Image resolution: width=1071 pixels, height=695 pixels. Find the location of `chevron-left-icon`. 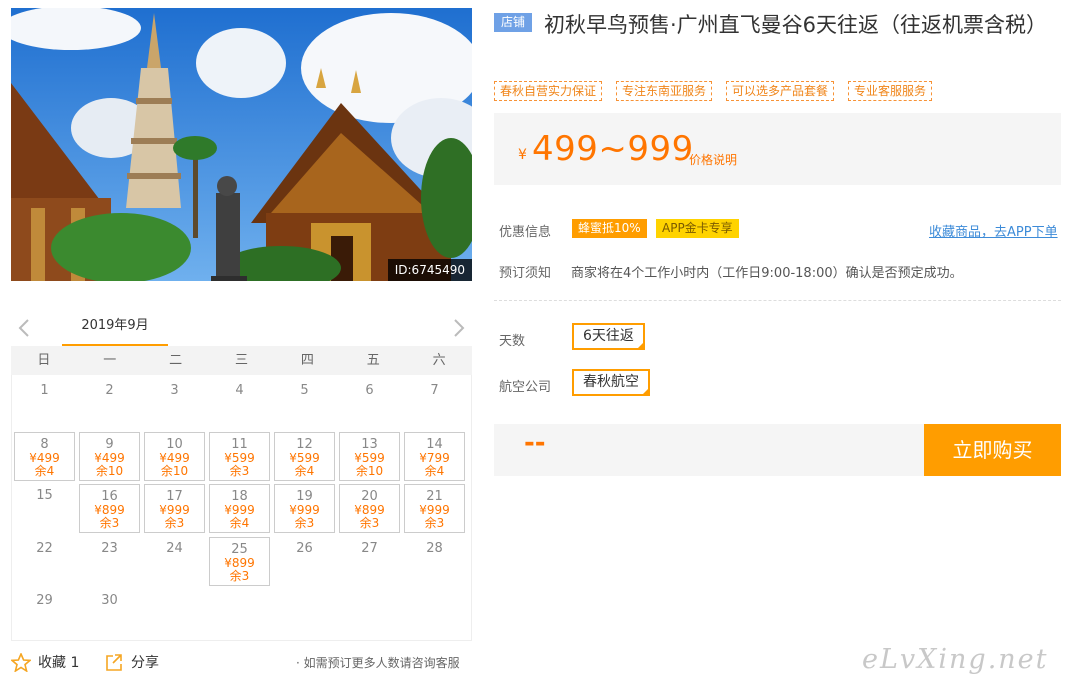

chevron-left-icon is located at coordinates (24, 328).